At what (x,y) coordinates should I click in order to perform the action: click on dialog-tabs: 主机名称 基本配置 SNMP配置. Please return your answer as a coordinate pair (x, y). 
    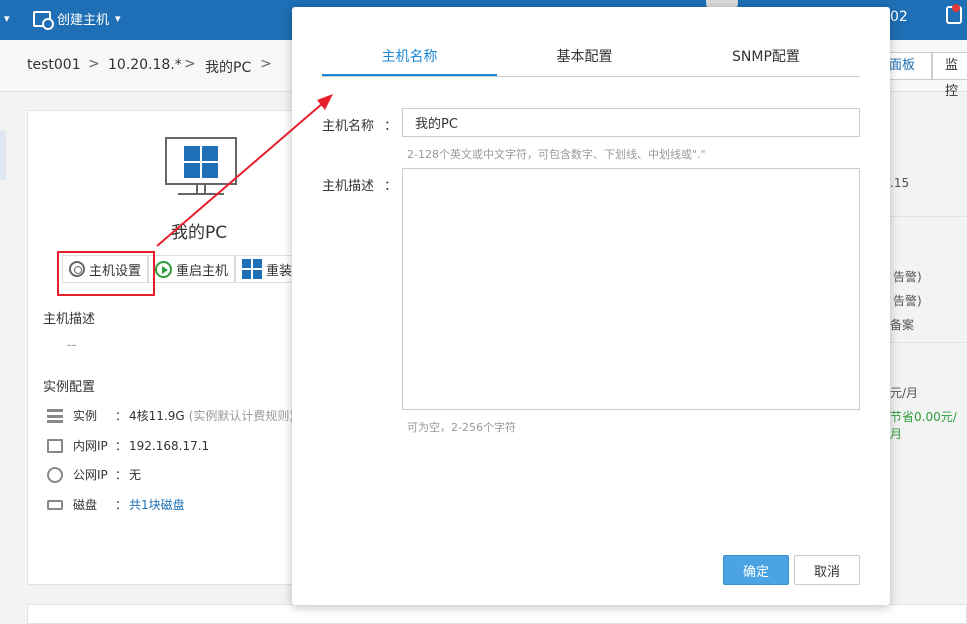
    Looking at the image, I should click on (591, 60).